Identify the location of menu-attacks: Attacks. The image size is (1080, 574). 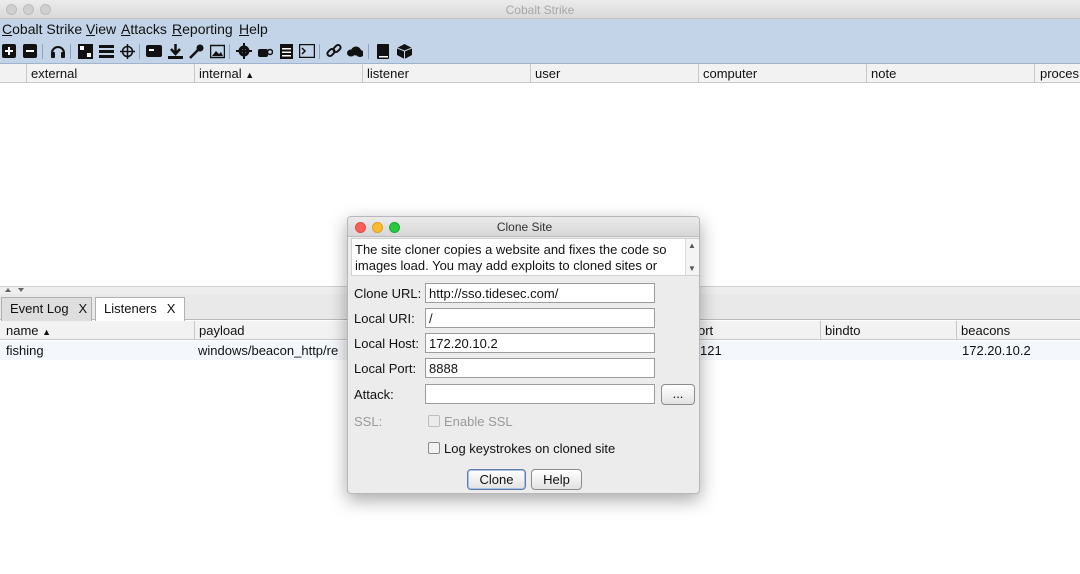
(144, 29).